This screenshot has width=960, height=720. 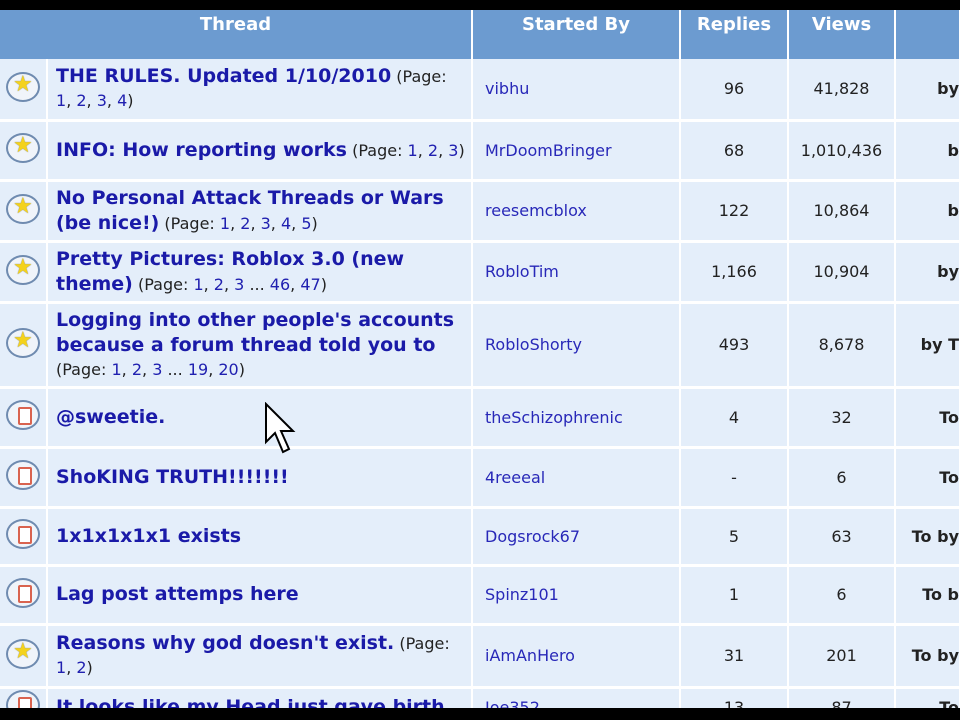 I want to click on page-link: 47, so click(x=310, y=284).